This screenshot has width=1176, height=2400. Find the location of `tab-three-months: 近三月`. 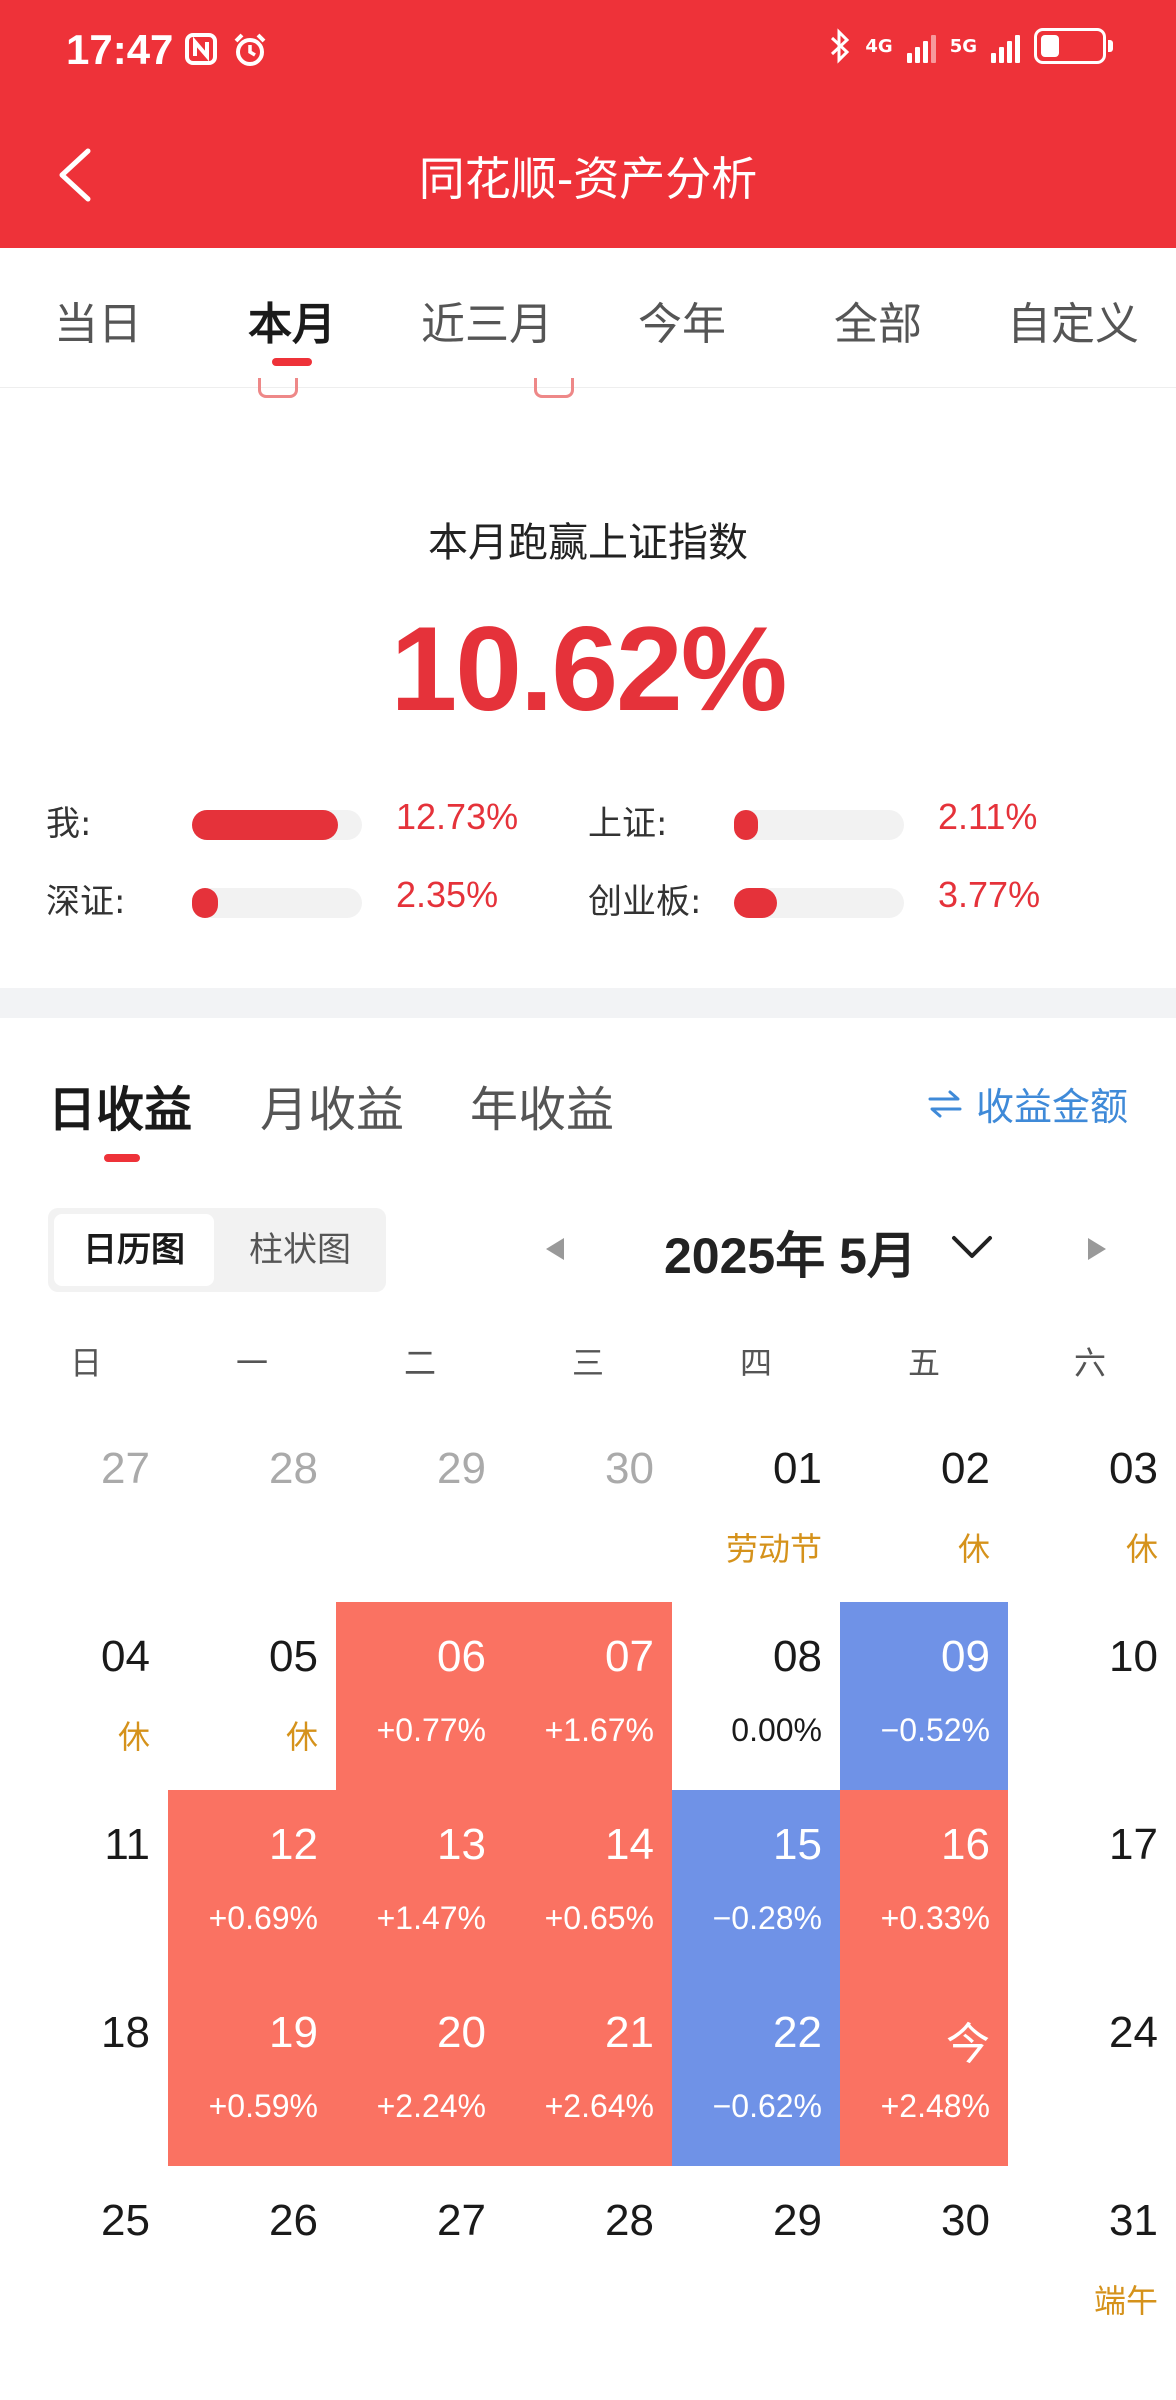

tab-three-months: 近三月 is located at coordinates (487, 320).